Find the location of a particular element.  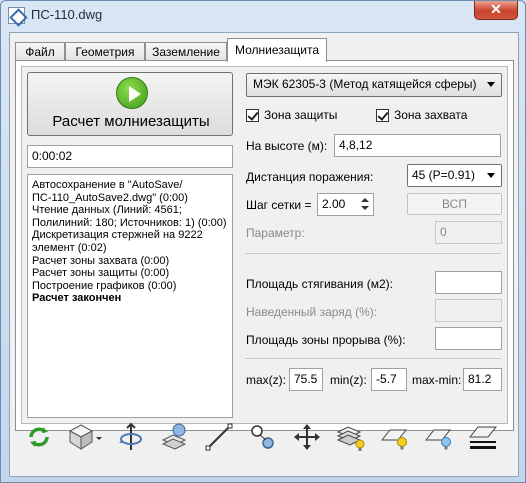

distance-label: Дистанция поражения: is located at coordinates (310, 177).